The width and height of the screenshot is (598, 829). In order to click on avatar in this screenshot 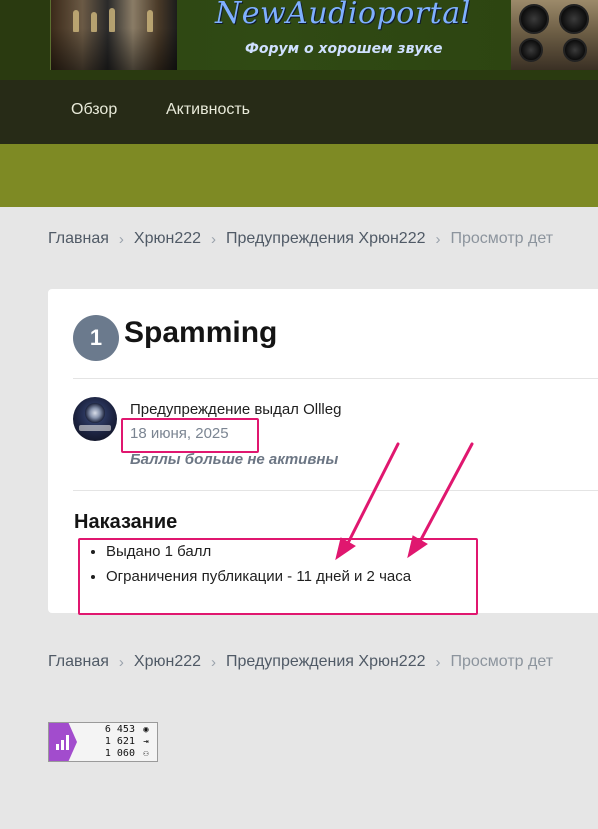, I will do `click(95, 419)`.